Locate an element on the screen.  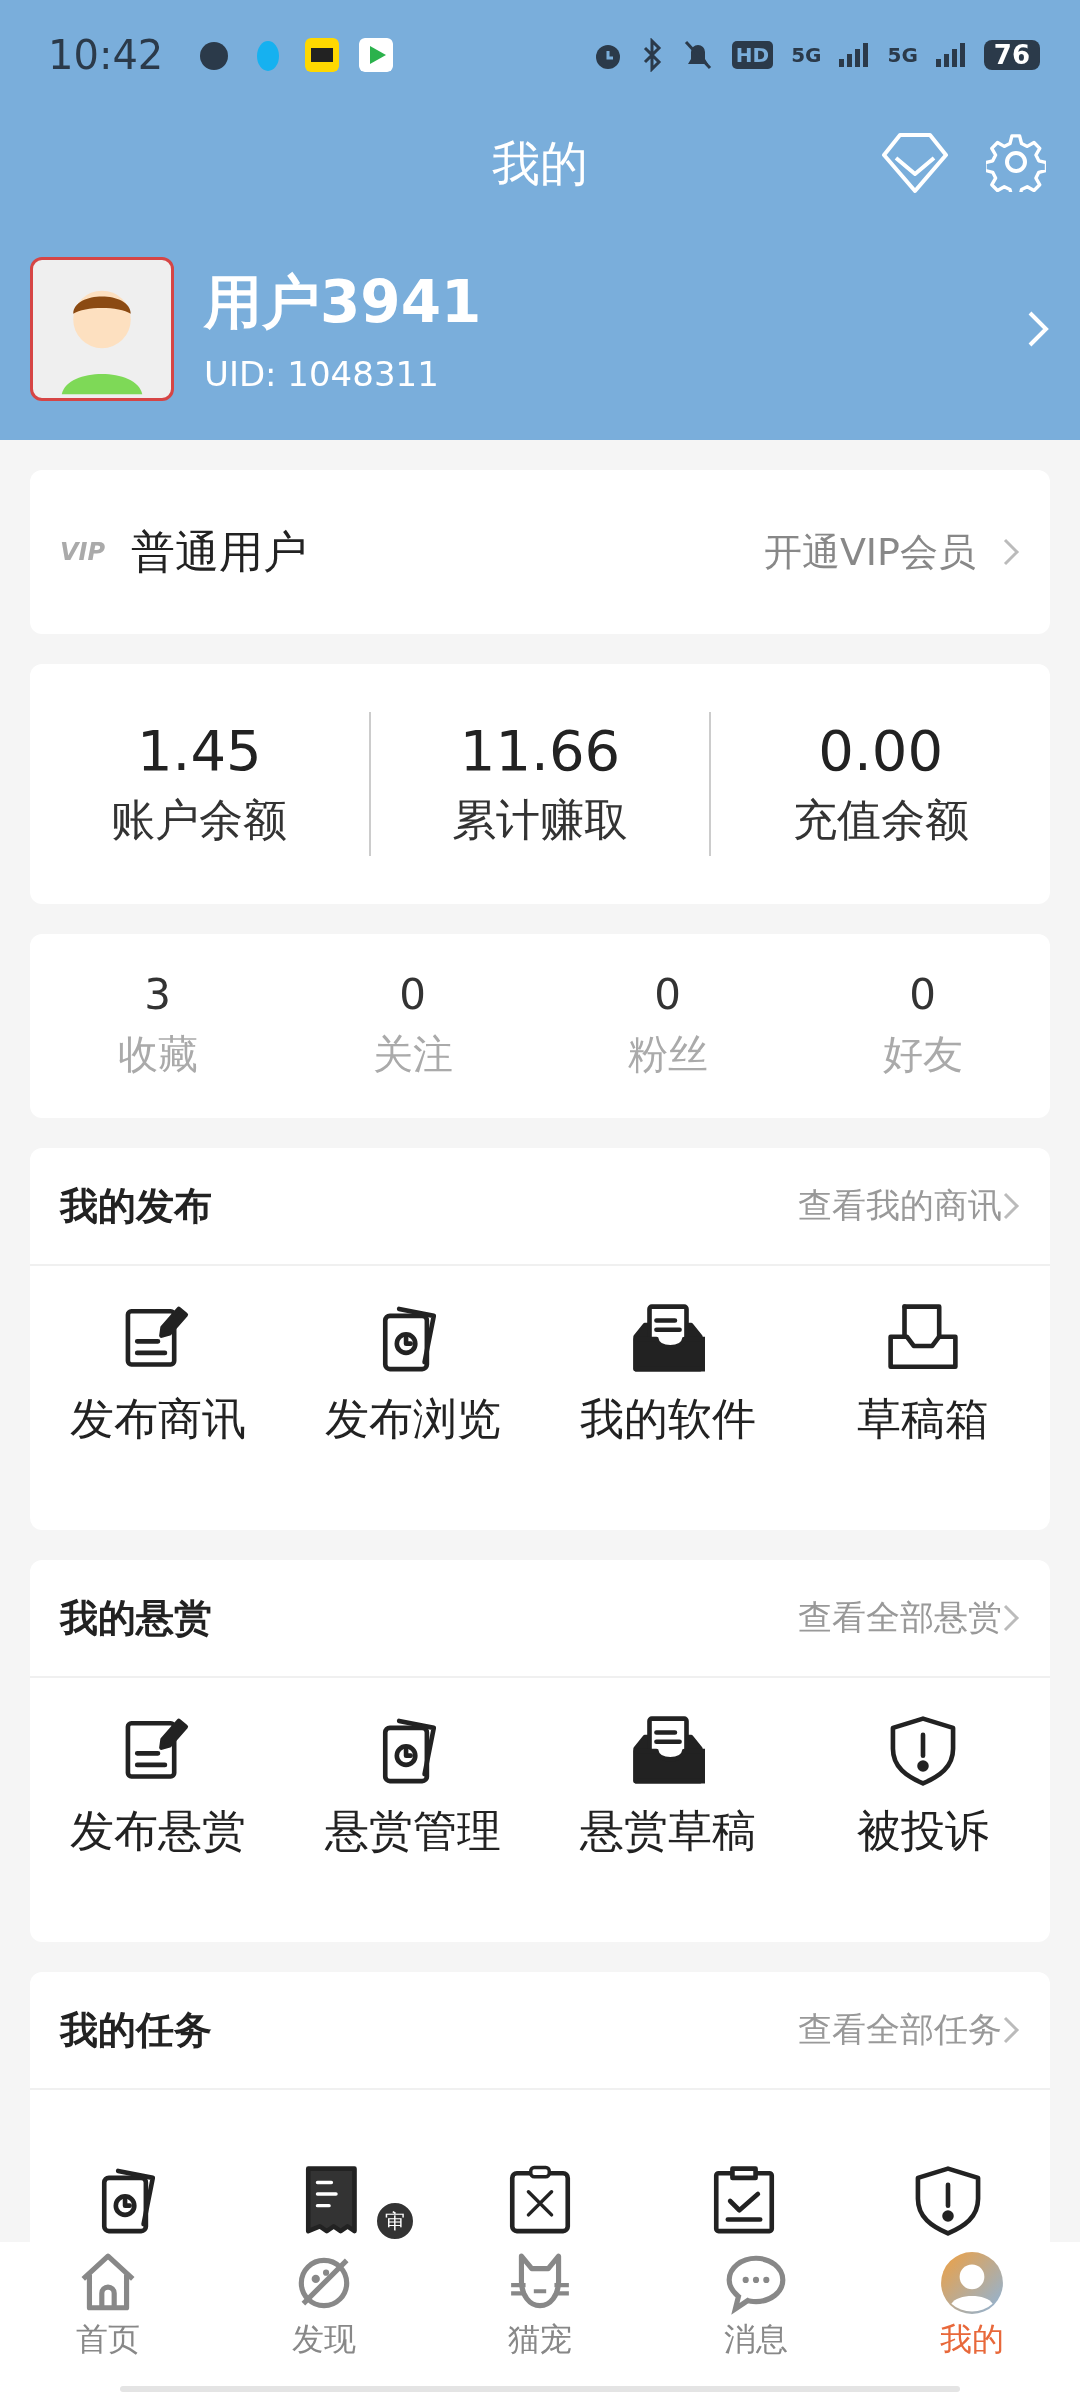
profile-avatar-icon is located at coordinates (972, 2283).